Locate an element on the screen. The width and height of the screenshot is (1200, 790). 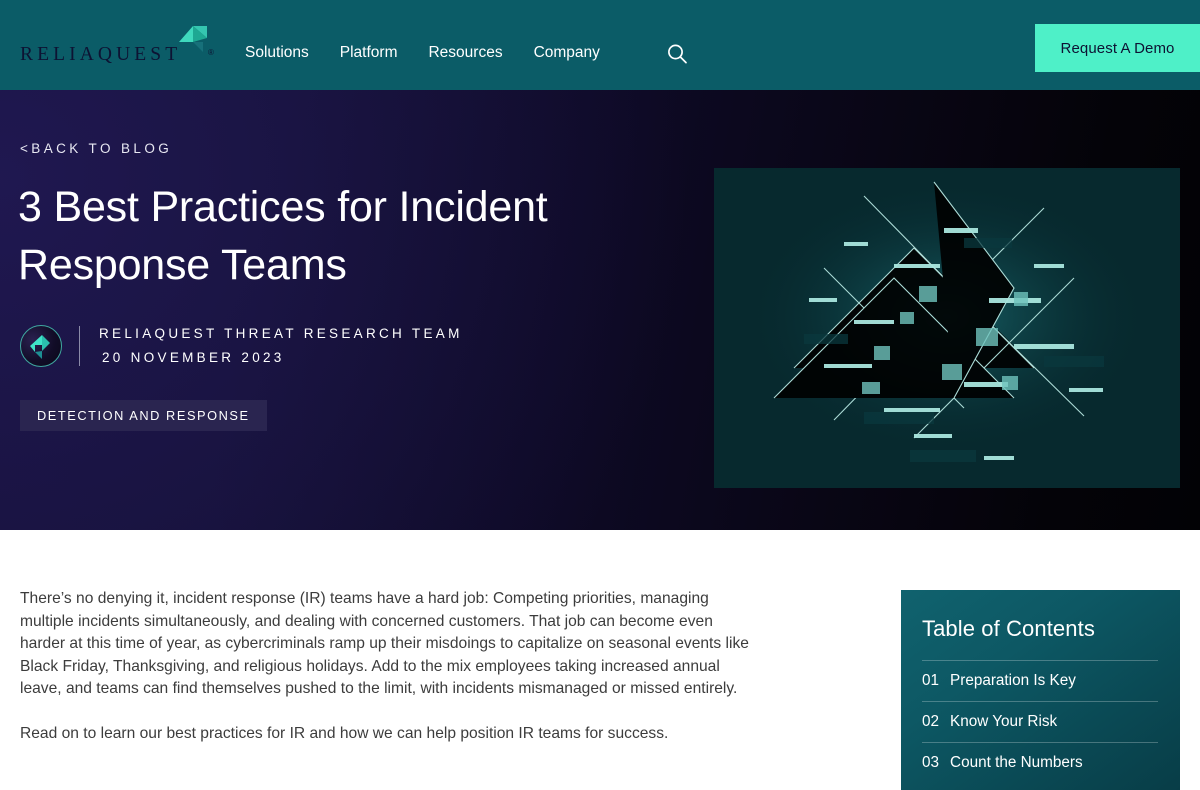
toc-item-3: 03 Count the Numbers is located at coordinates (1040, 762).